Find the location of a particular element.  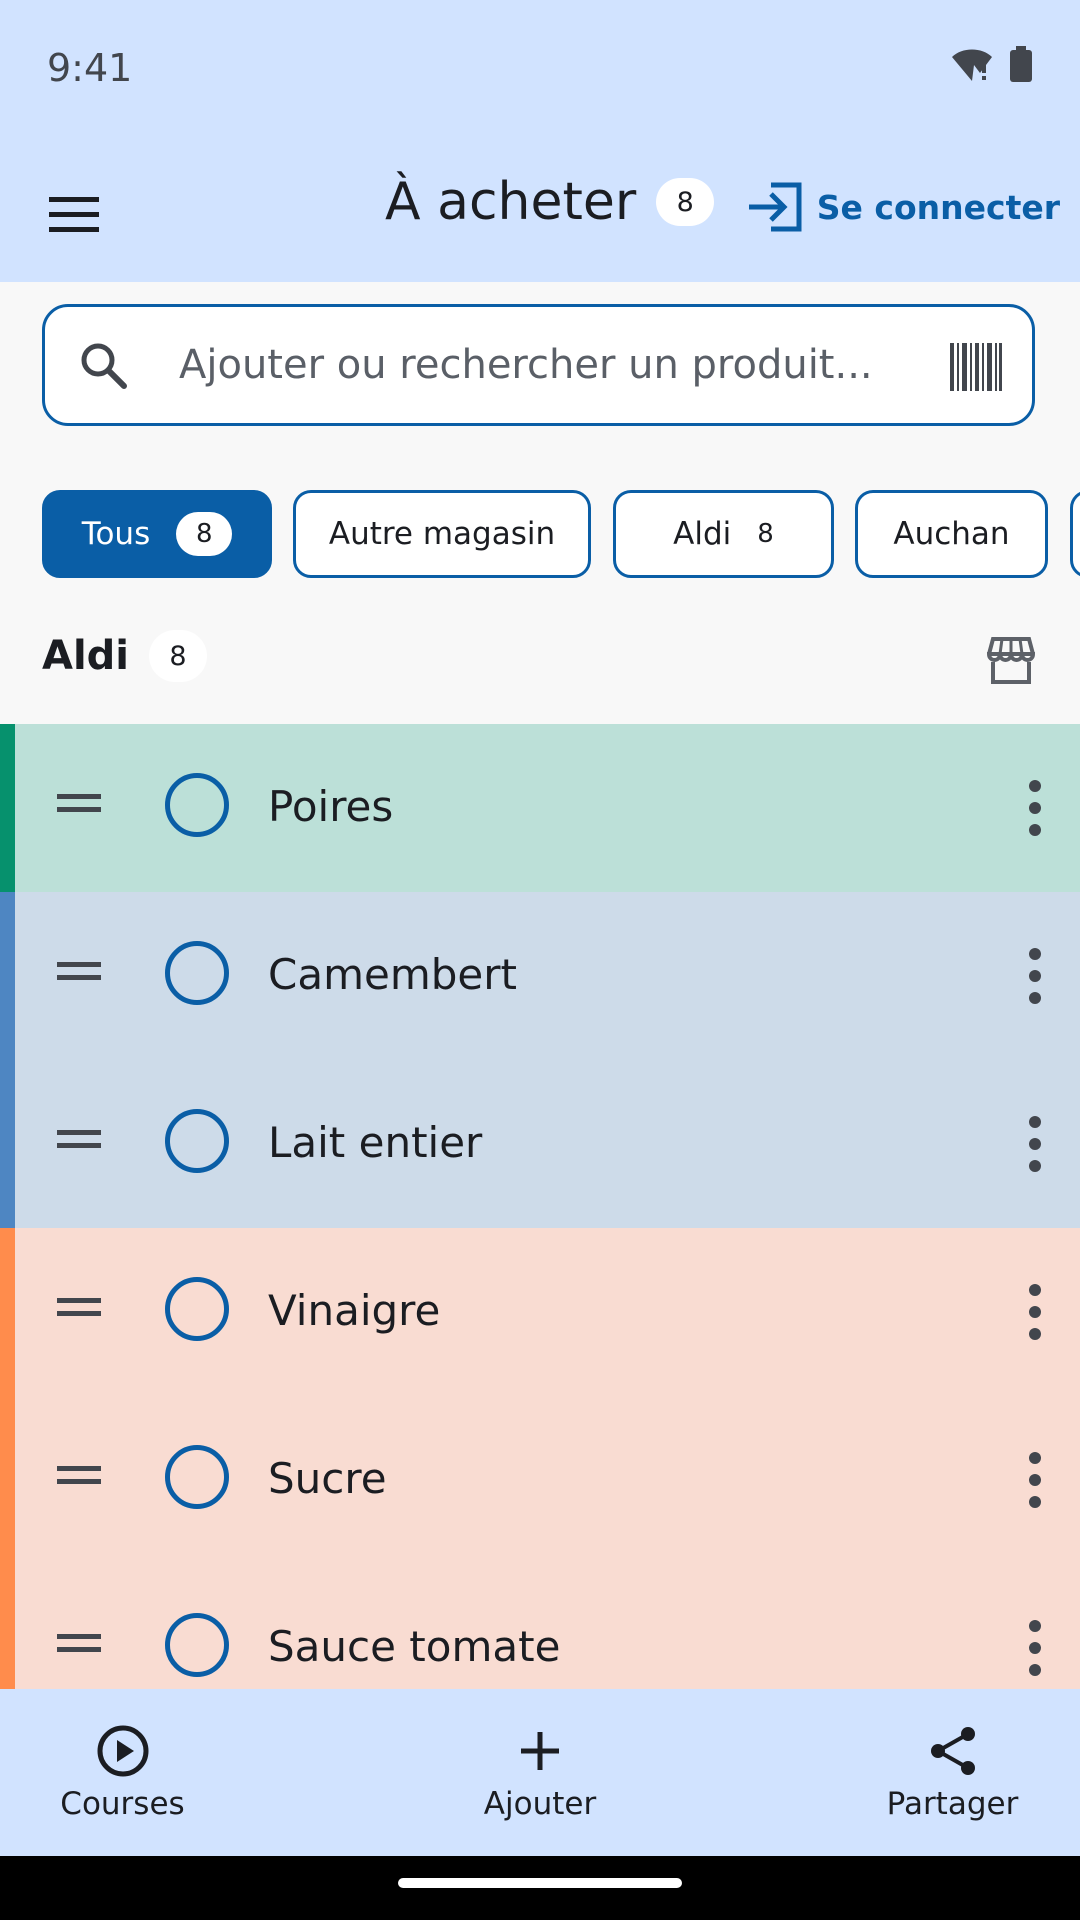

login-button: Se connecter is located at coordinates (903, 207).